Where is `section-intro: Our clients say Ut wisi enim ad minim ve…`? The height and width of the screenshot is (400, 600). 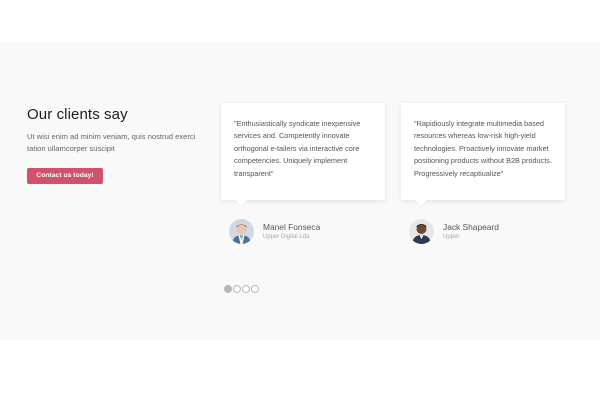
section-intro: Our clients say Ut wisi enim ad minim ve… is located at coordinates (117, 130).